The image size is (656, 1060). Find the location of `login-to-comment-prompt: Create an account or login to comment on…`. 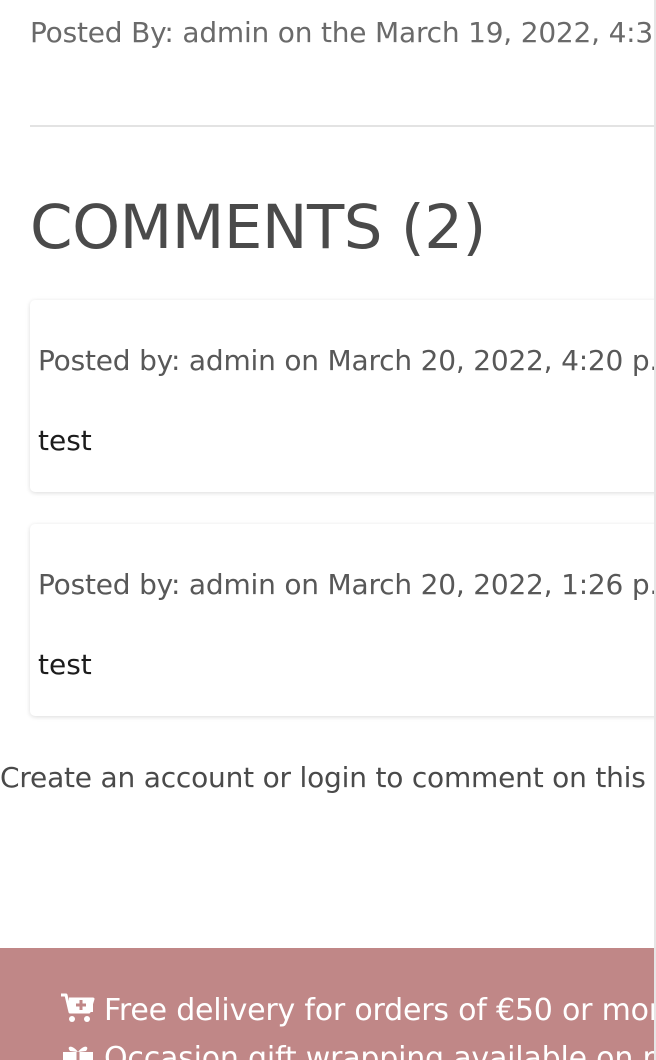

login-to-comment-prompt: Create an account or login to comment on… is located at coordinates (327, 777).